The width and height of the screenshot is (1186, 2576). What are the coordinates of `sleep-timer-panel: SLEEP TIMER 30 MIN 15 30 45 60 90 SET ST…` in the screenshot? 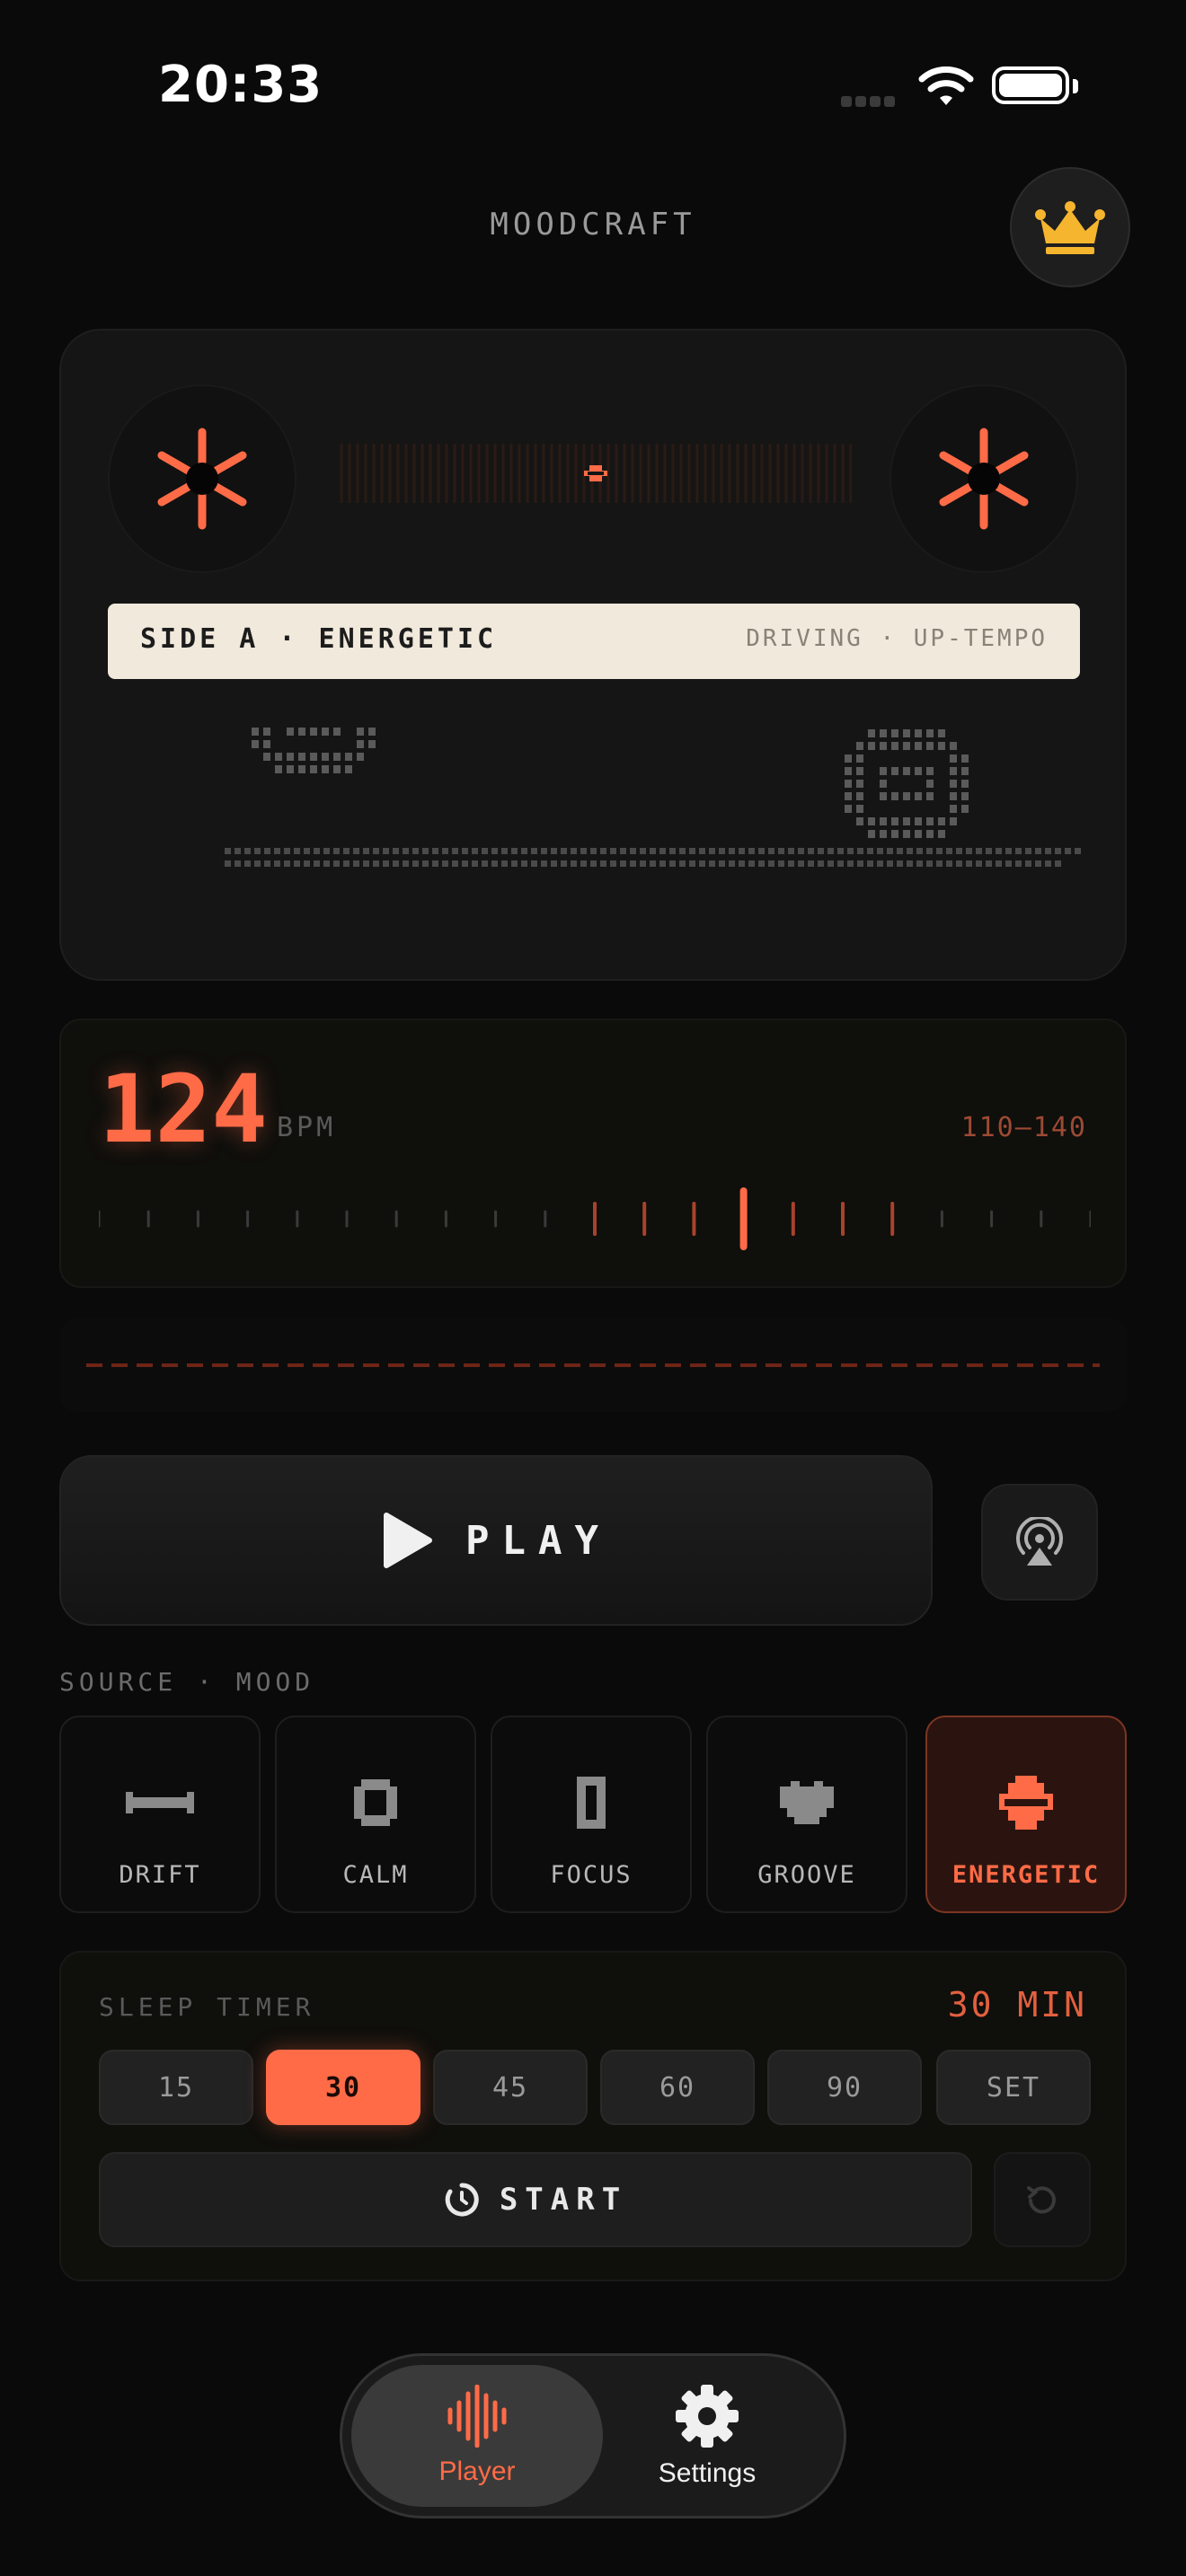 It's located at (593, 2116).